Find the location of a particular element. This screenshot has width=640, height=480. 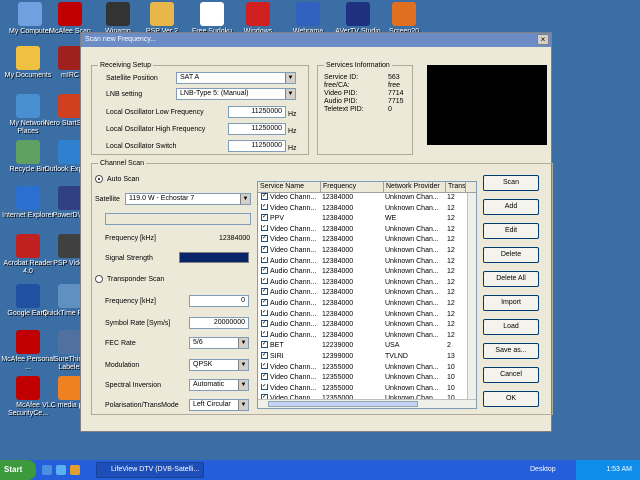

services-info-value: free is located at coordinates (394, 85).